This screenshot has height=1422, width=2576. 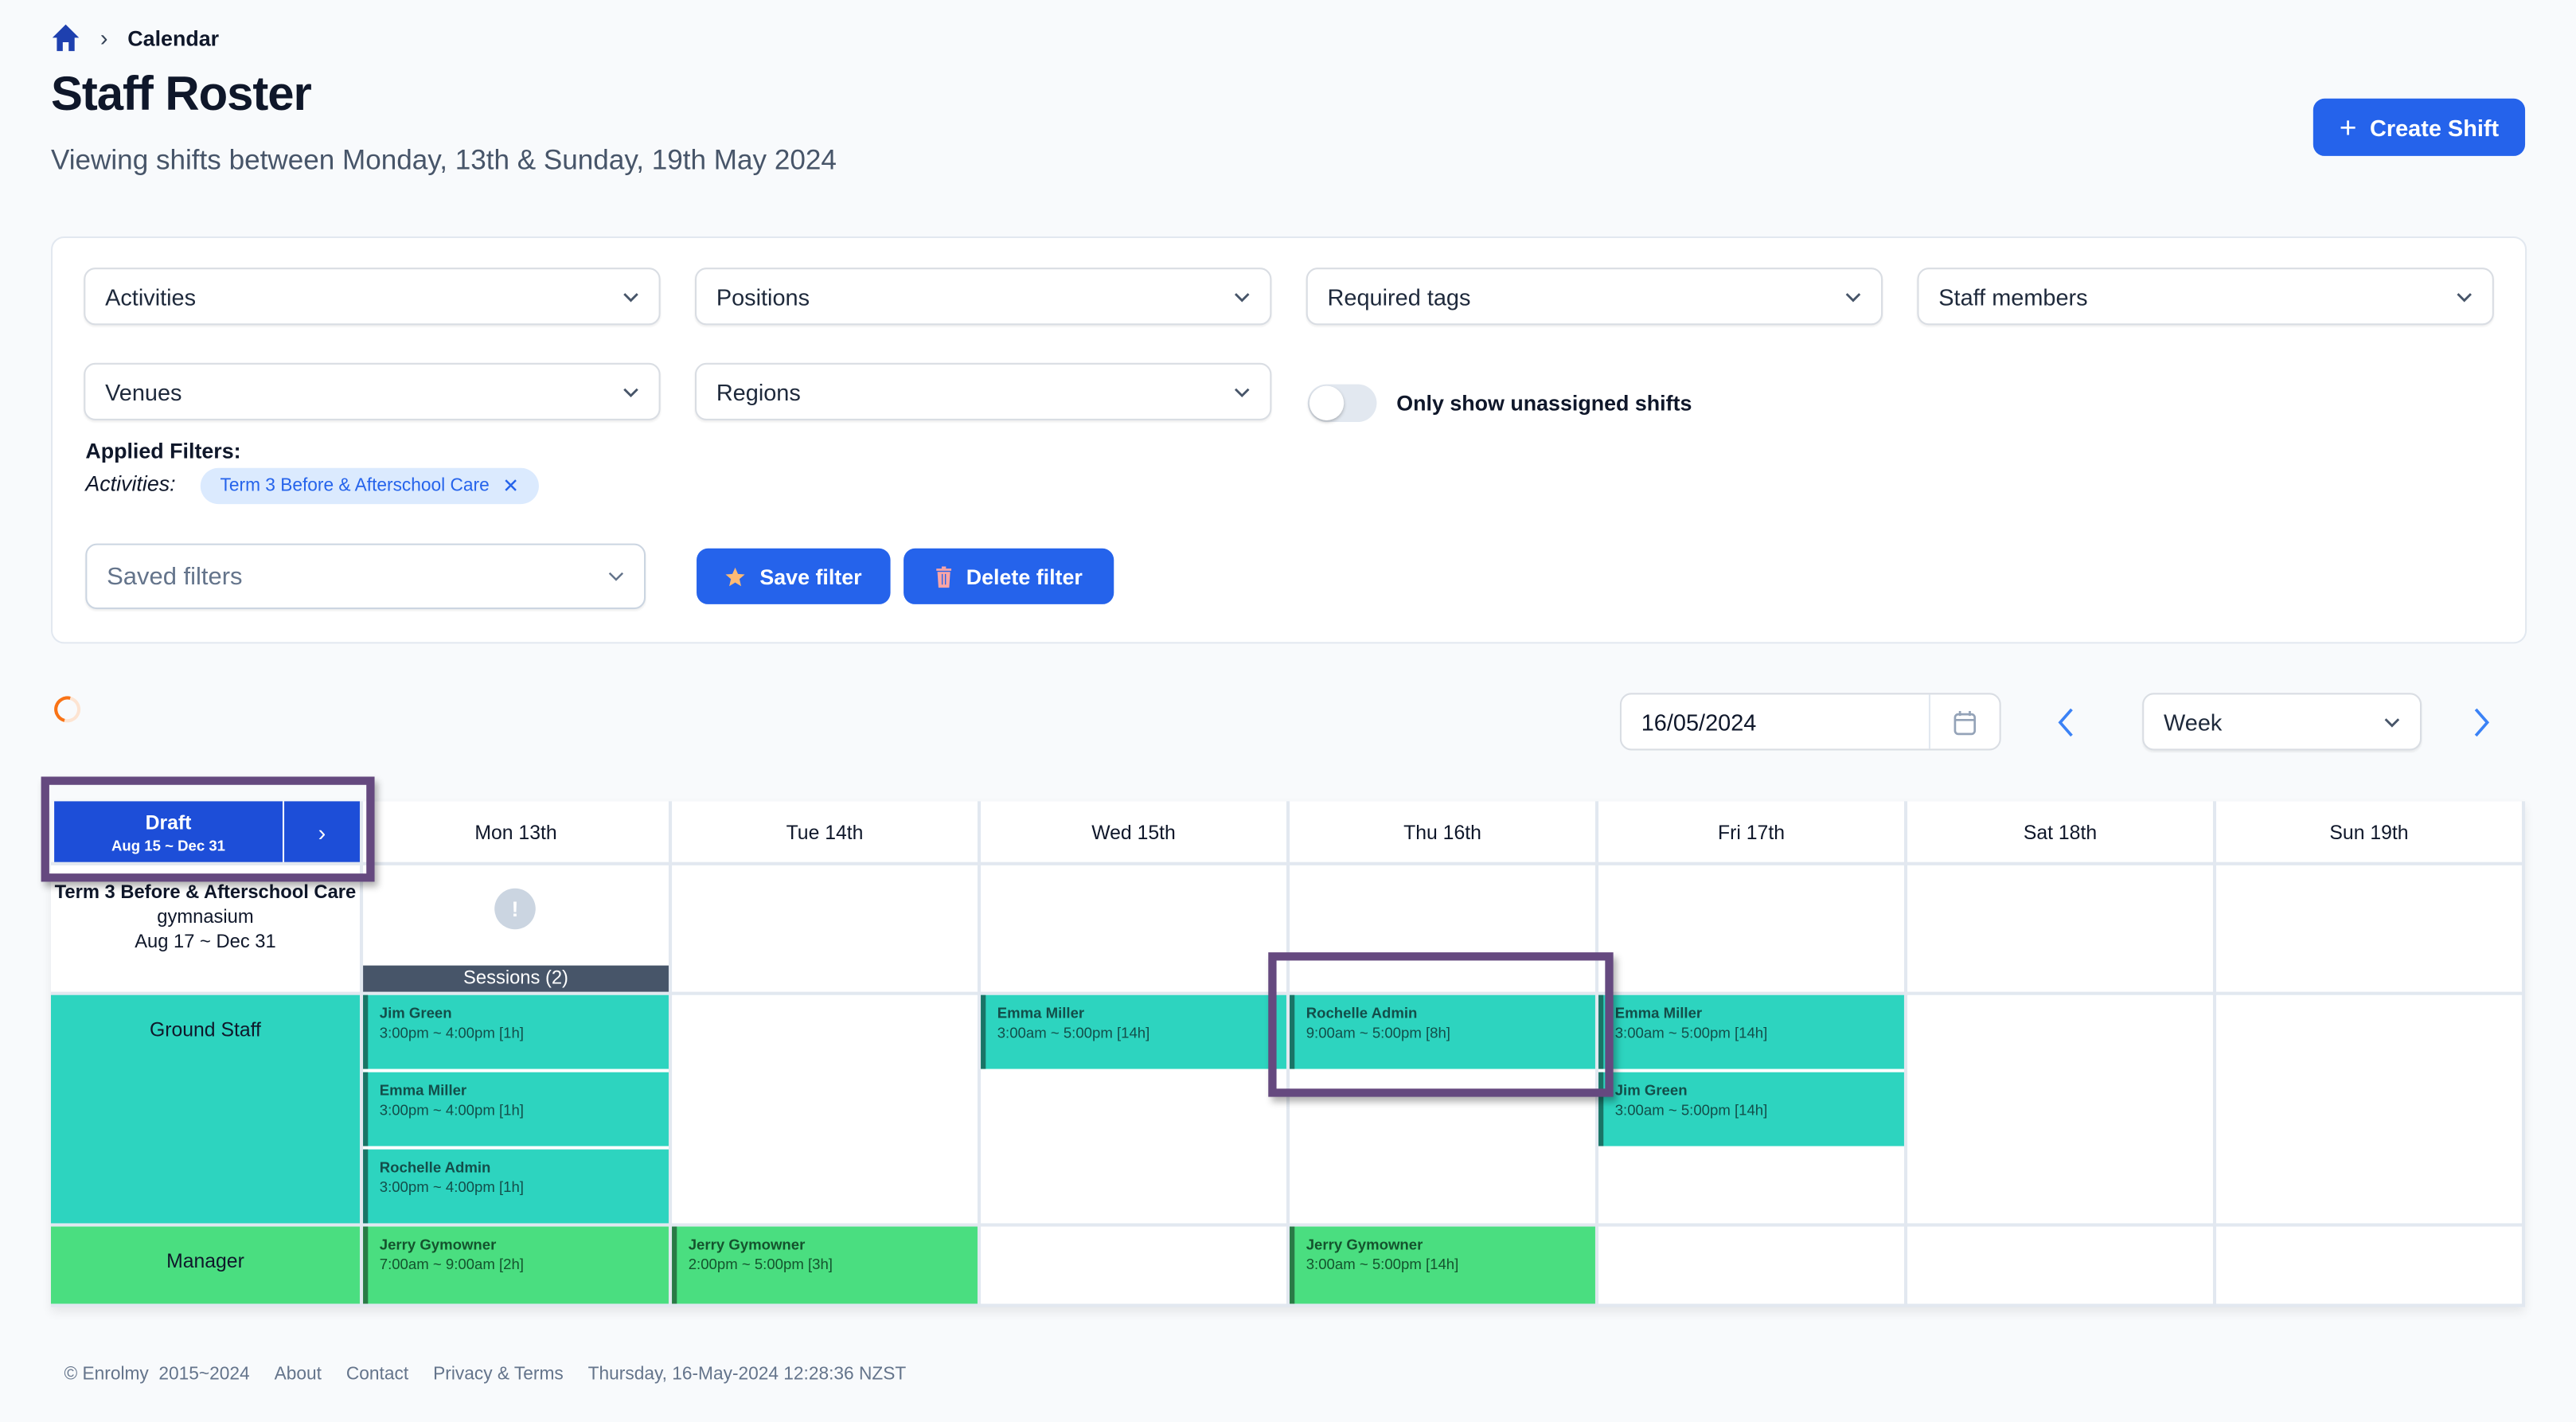 What do you see at coordinates (1544, 403) in the screenshot?
I see `unassigned-shifts-label: Only show unassigned shifts` at bounding box center [1544, 403].